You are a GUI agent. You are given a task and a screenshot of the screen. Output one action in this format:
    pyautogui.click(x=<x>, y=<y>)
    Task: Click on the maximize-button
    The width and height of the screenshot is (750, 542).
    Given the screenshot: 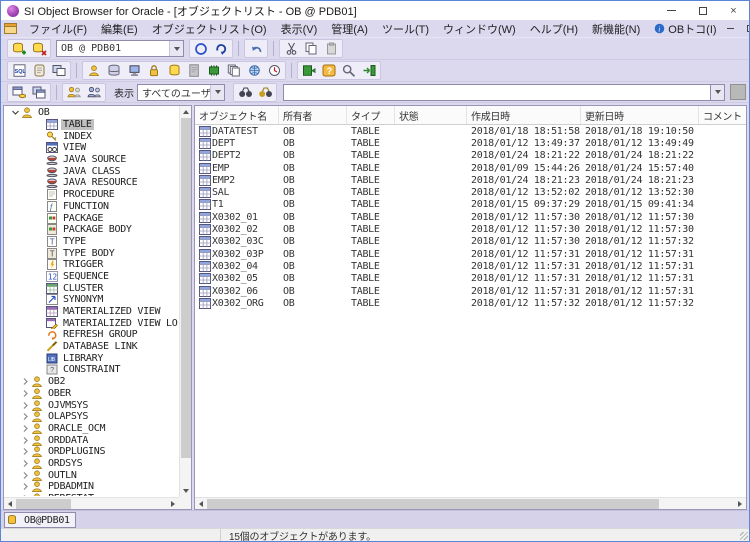 What is the action you would take?
    pyautogui.click(x=702, y=10)
    